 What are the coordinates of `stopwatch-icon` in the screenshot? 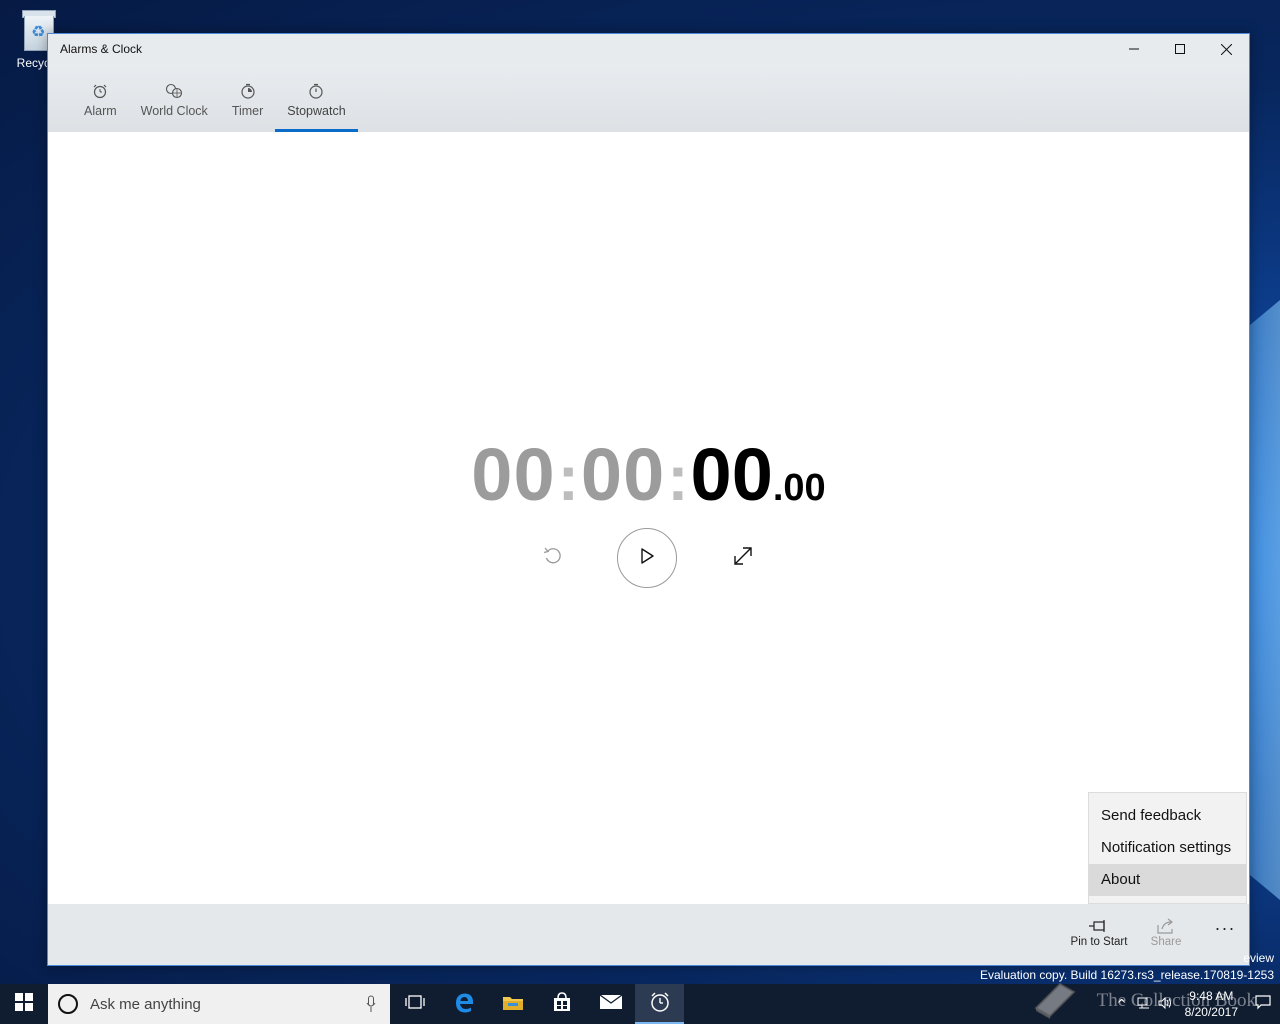 It's located at (316, 91).